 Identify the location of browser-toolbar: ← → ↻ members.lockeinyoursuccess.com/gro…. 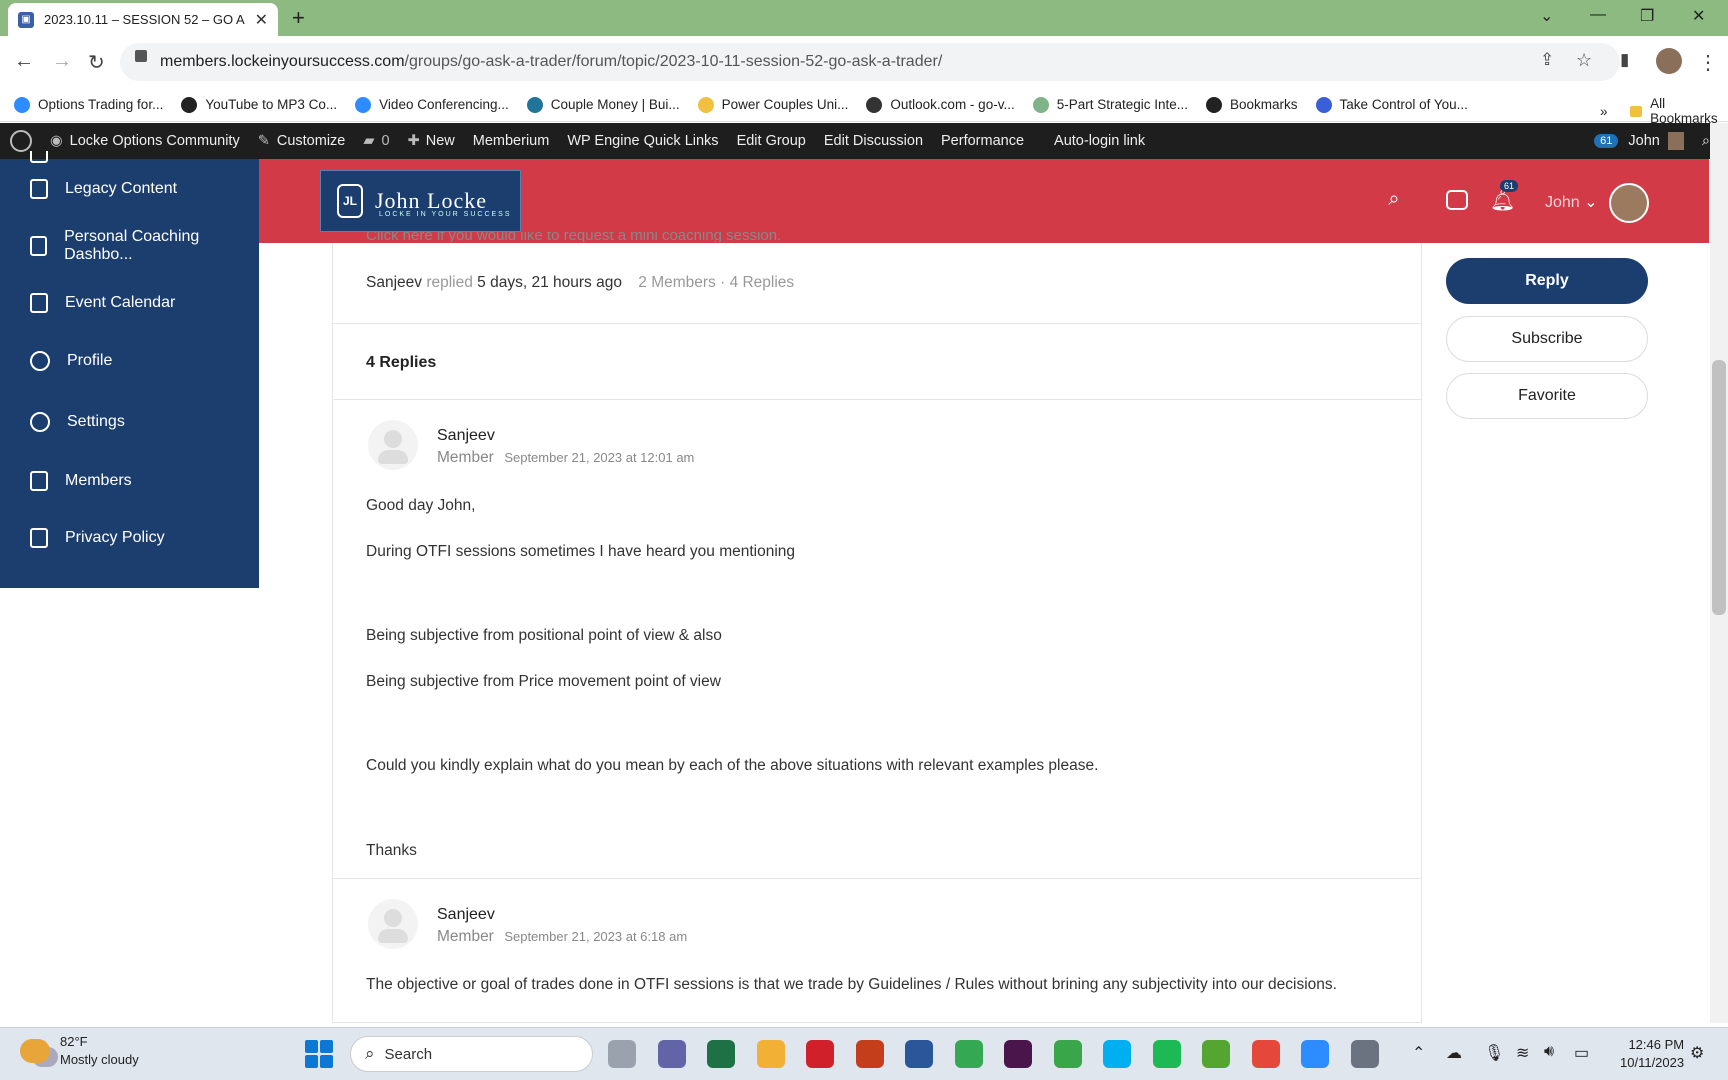
(864, 62).